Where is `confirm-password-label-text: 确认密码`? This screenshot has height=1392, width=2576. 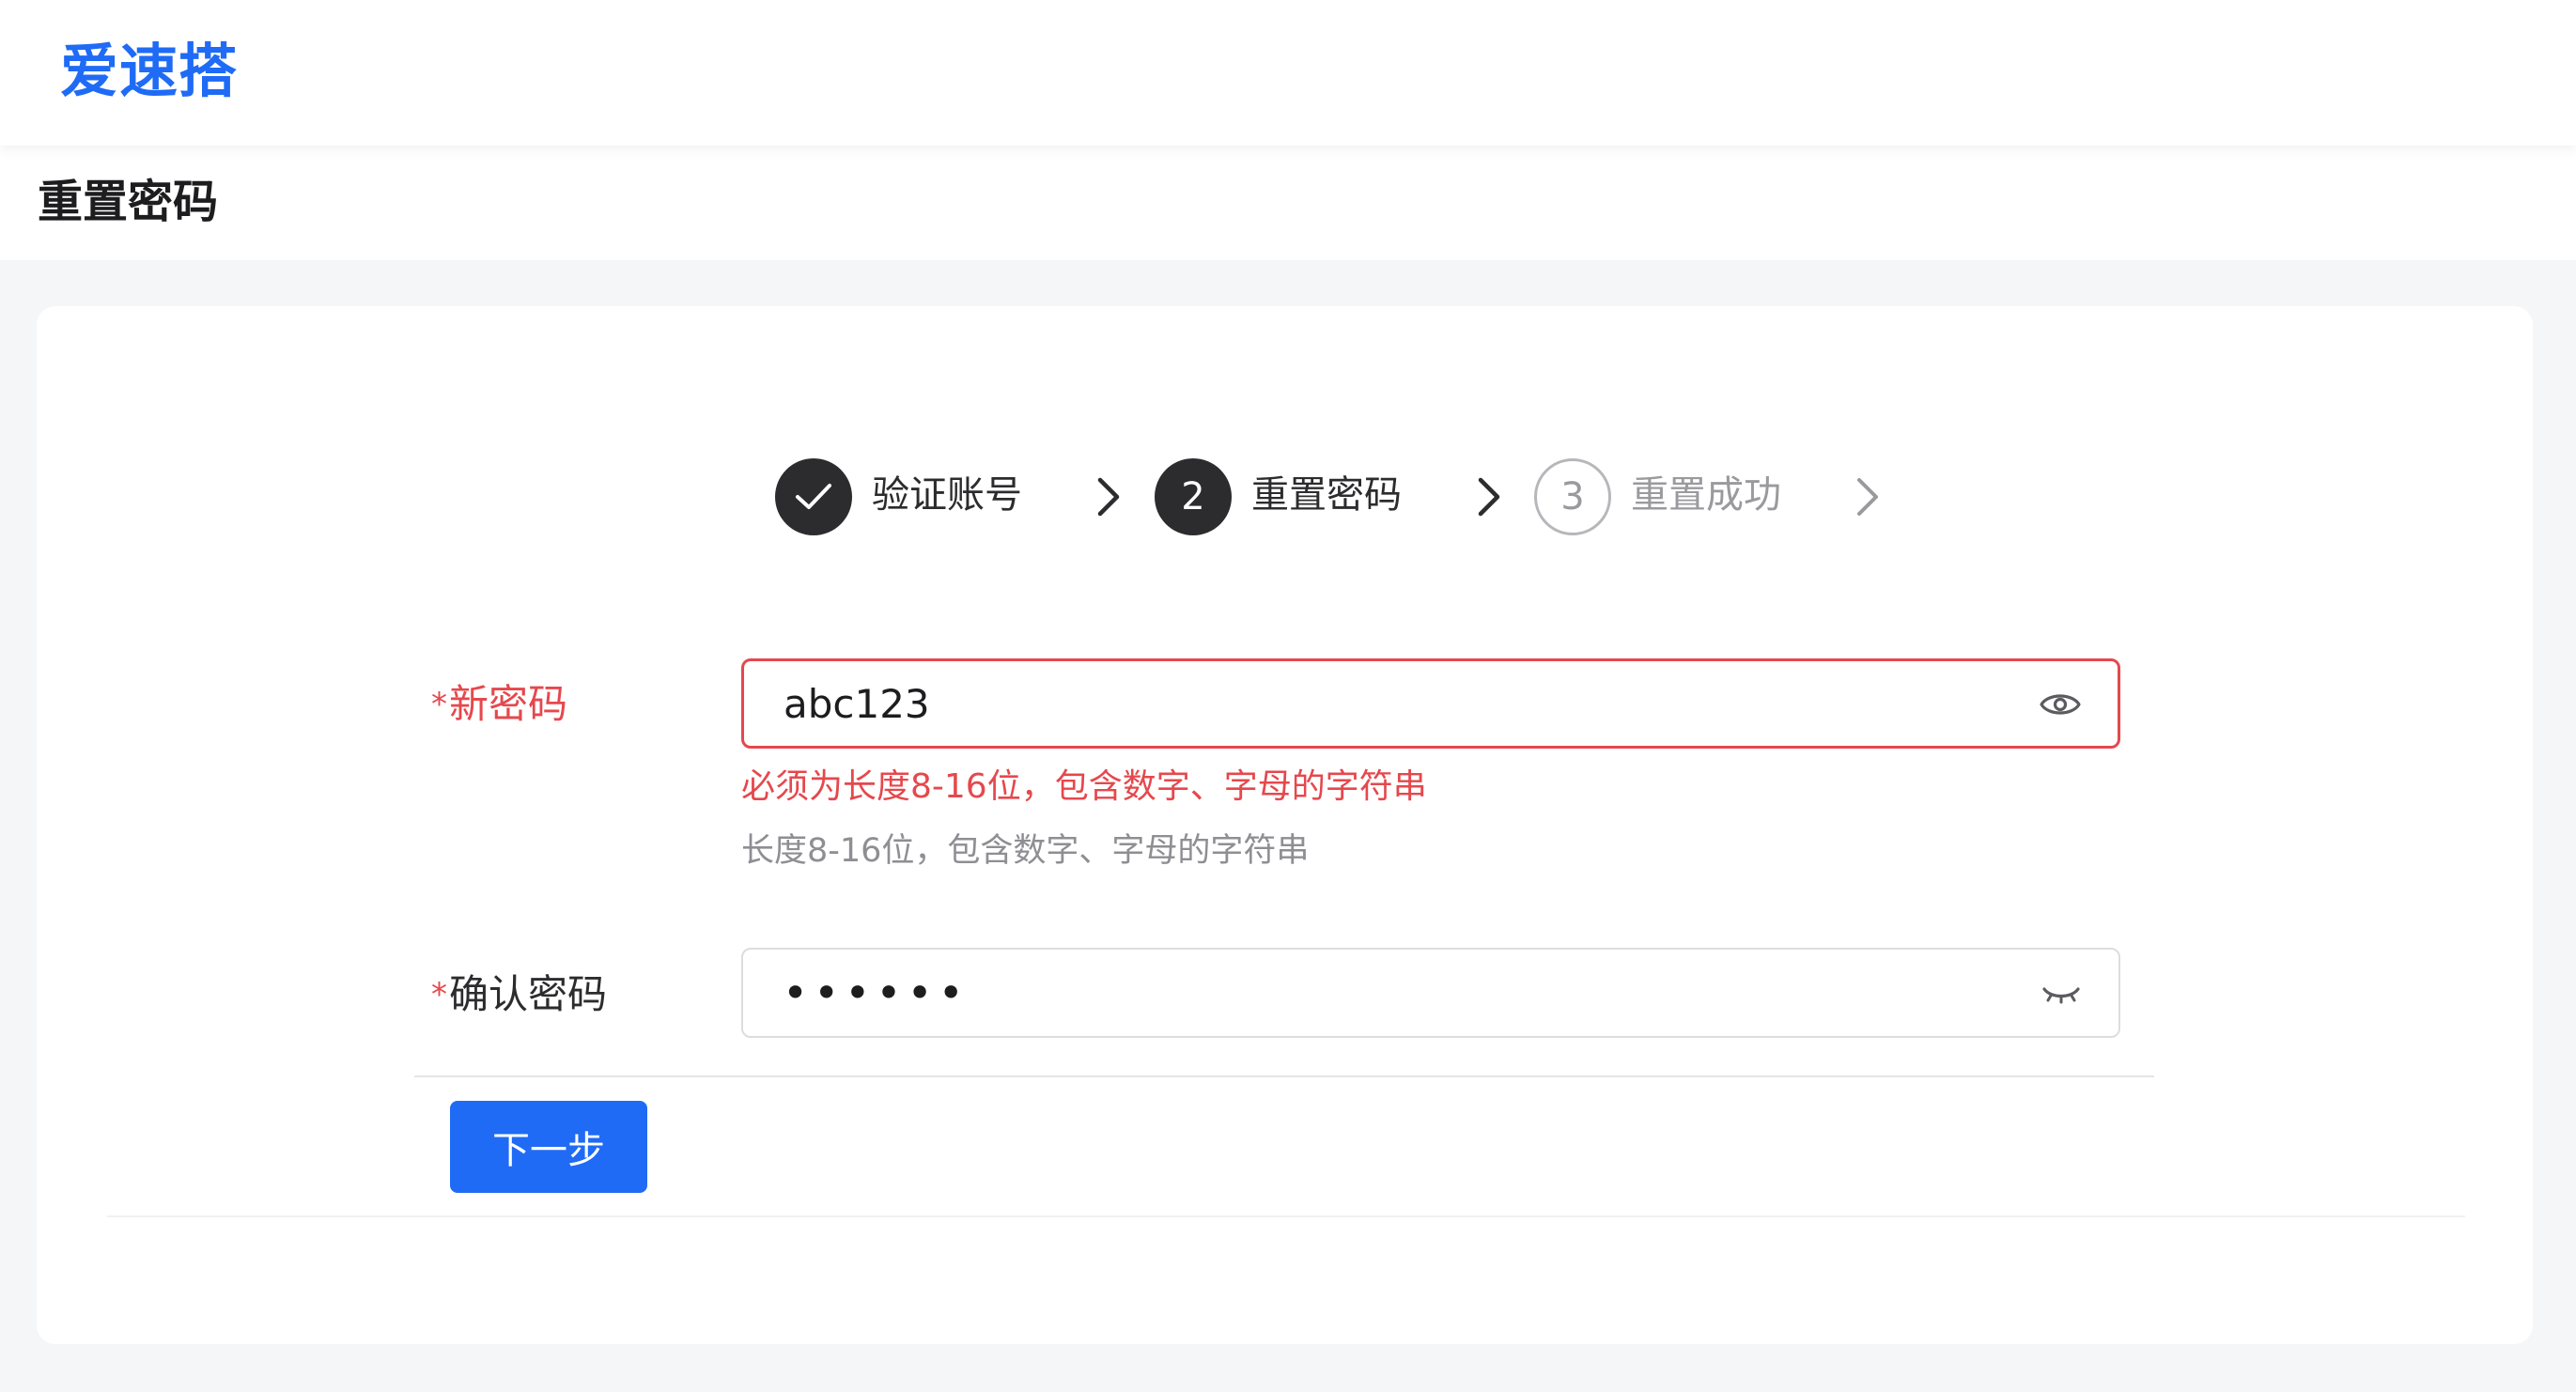
confirm-password-label-text: 确认密码 is located at coordinates (528, 994).